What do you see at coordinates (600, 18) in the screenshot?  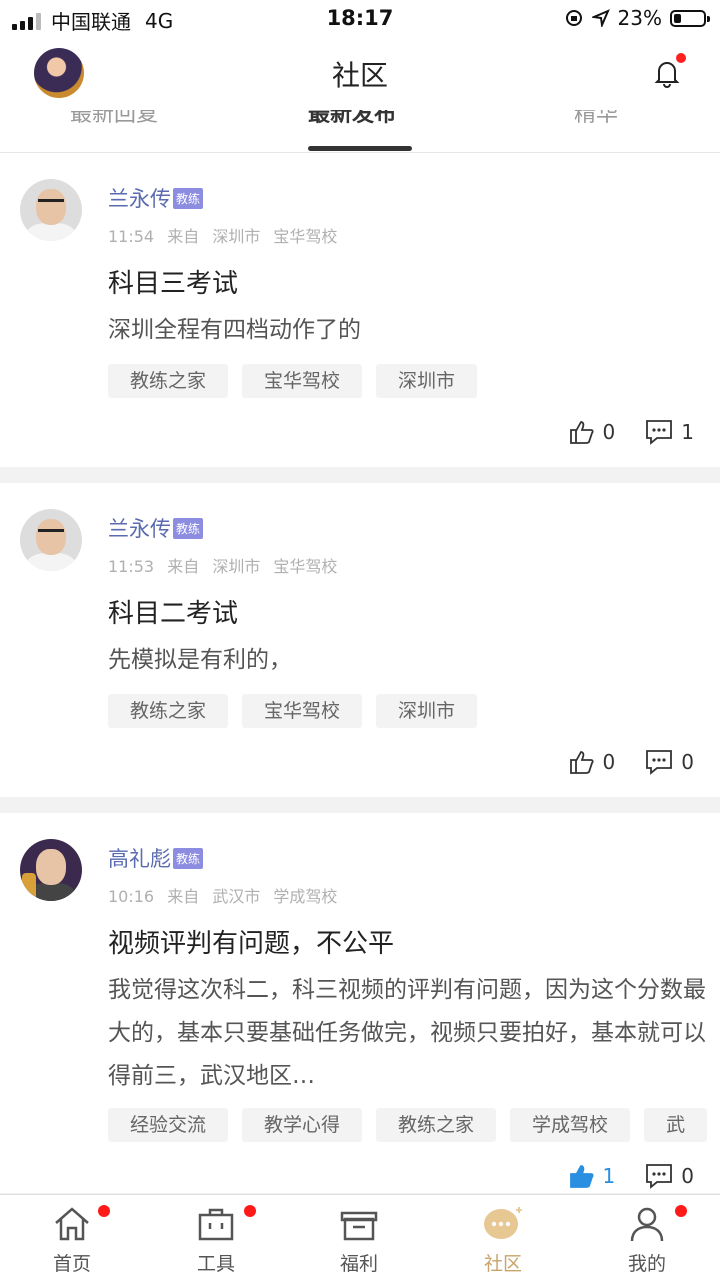 I see `location-icon` at bounding box center [600, 18].